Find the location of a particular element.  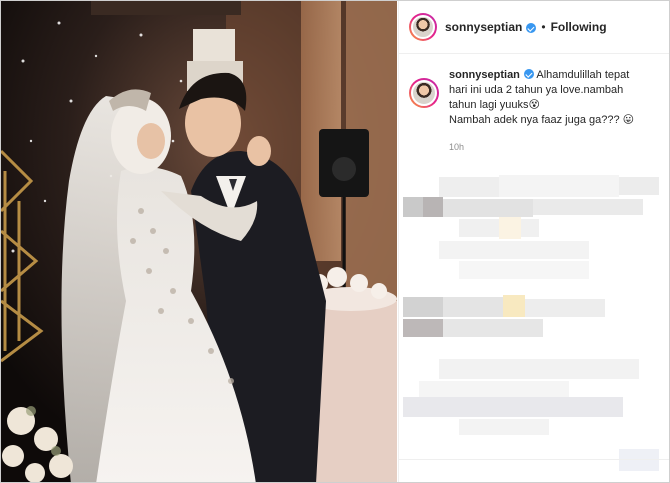

profile-avatar is located at coordinates (423, 27).